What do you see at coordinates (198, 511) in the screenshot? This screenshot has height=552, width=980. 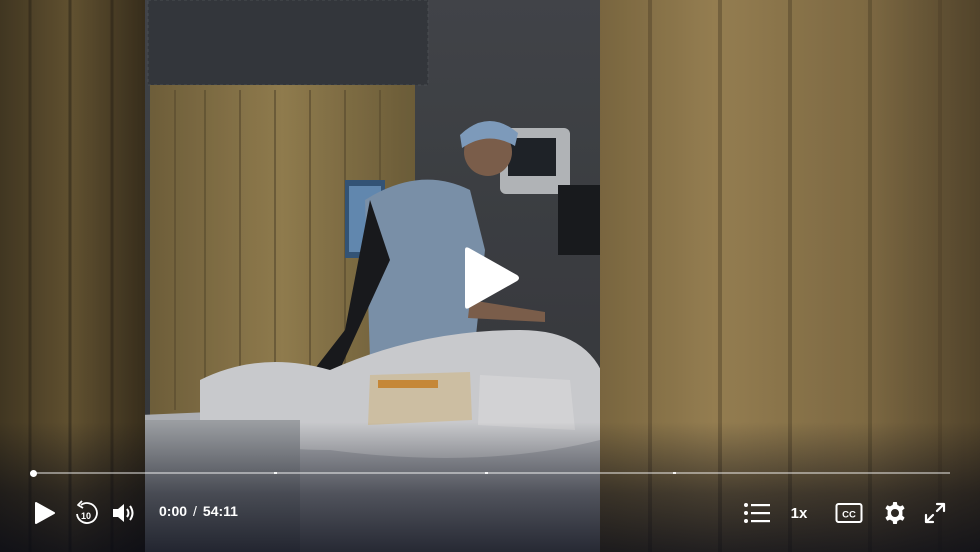 I see `time-display: 0:00 / 54:11` at bounding box center [198, 511].